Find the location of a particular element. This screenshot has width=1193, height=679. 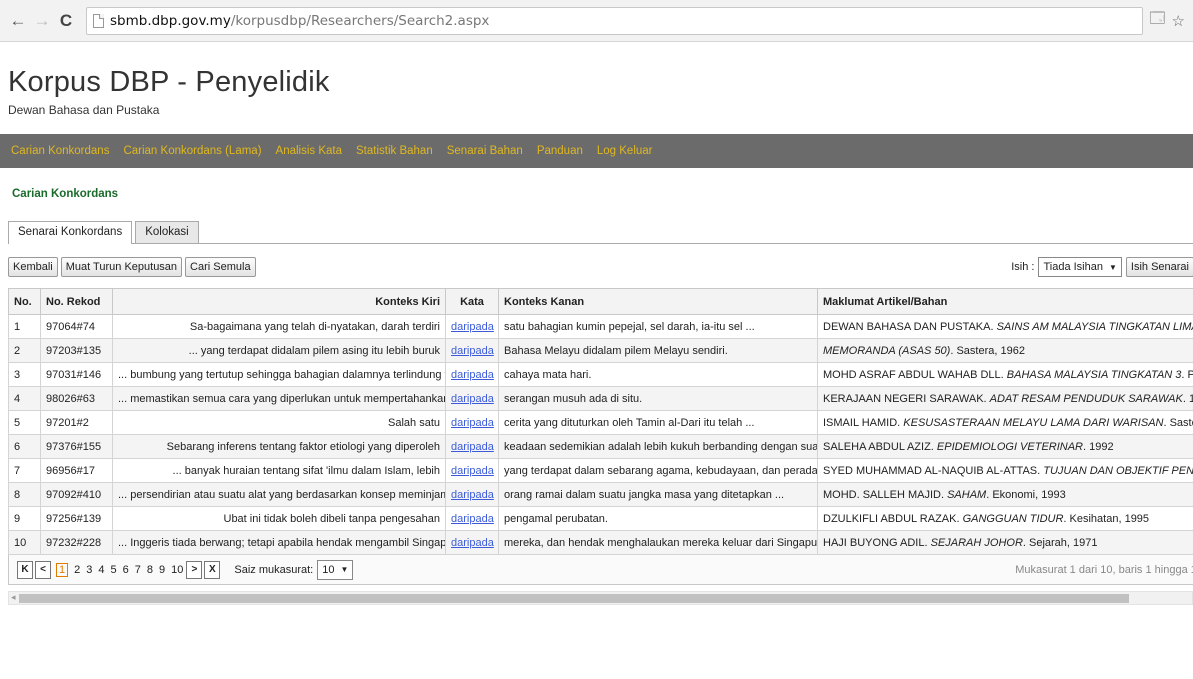

maklumat-title: TUJUAN DAN OBJEKTIF PENDIDIKAN ISLAM is located at coordinates (1118, 470).